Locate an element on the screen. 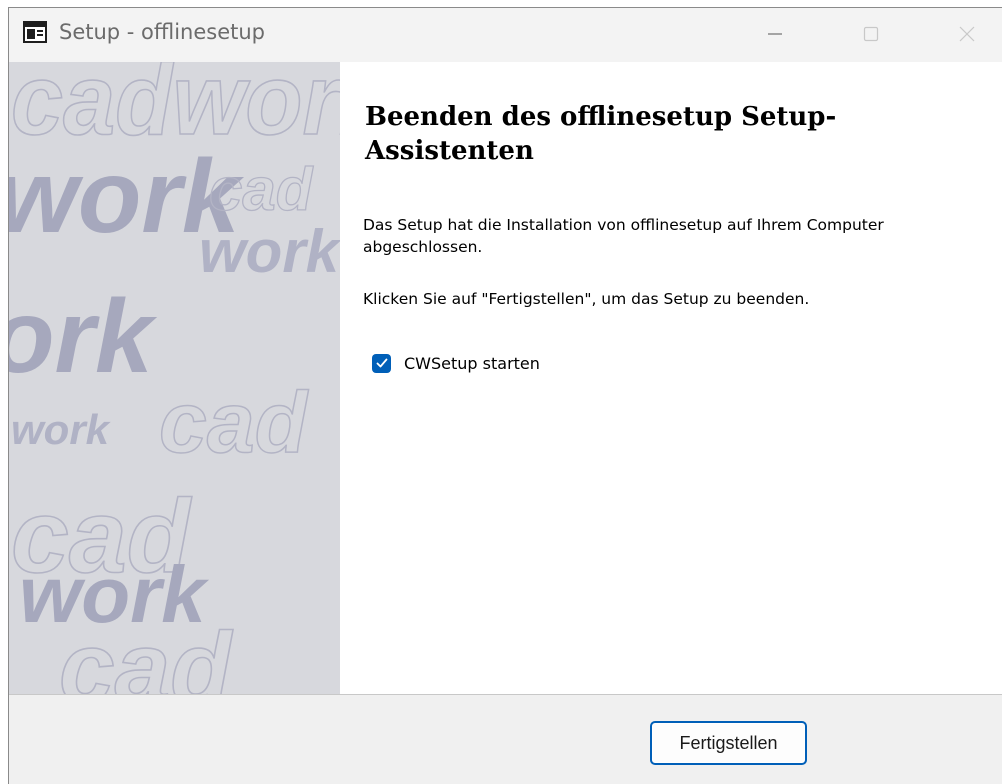 This screenshot has height=784, width=1002. minimize-icon is located at coordinates (775, 34).